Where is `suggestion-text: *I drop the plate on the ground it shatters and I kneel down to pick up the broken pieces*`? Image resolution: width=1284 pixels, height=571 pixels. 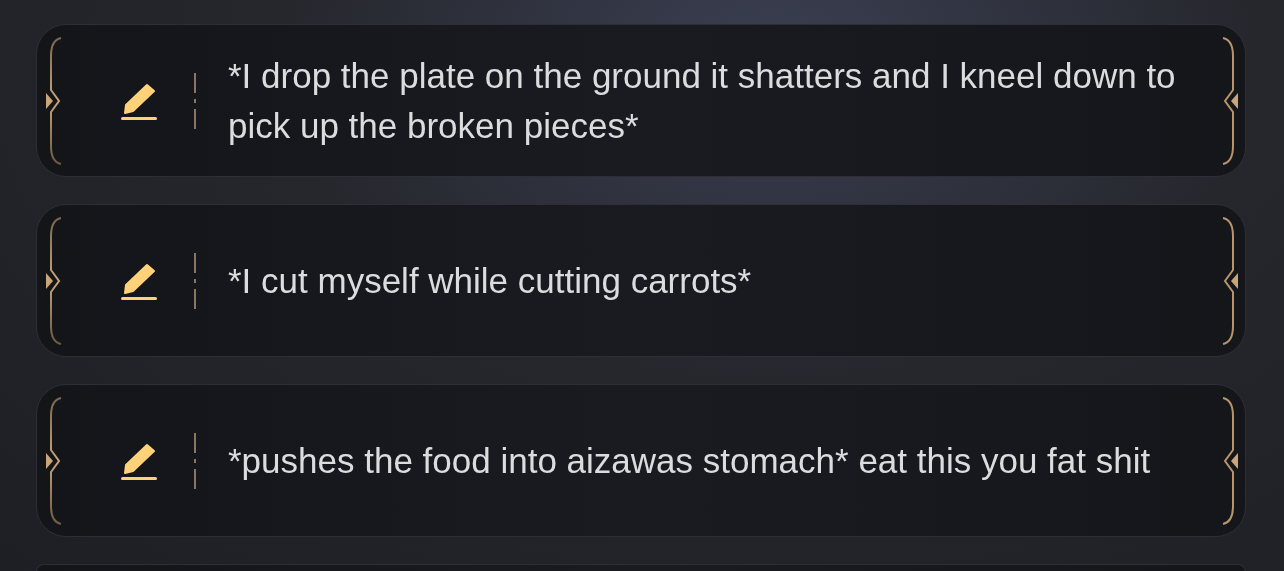 suggestion-text: *I drop the plate on the ground it shatters and I kneel down to pick up the broken pieces* is located at coordinates (702, 100).